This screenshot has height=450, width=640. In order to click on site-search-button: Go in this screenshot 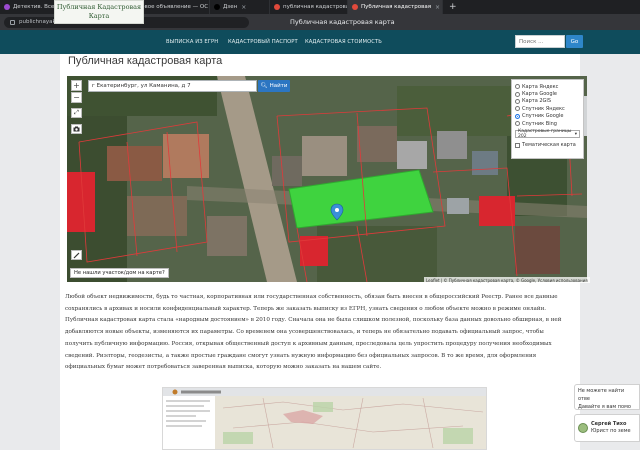, I will do `click(574, 41)`.